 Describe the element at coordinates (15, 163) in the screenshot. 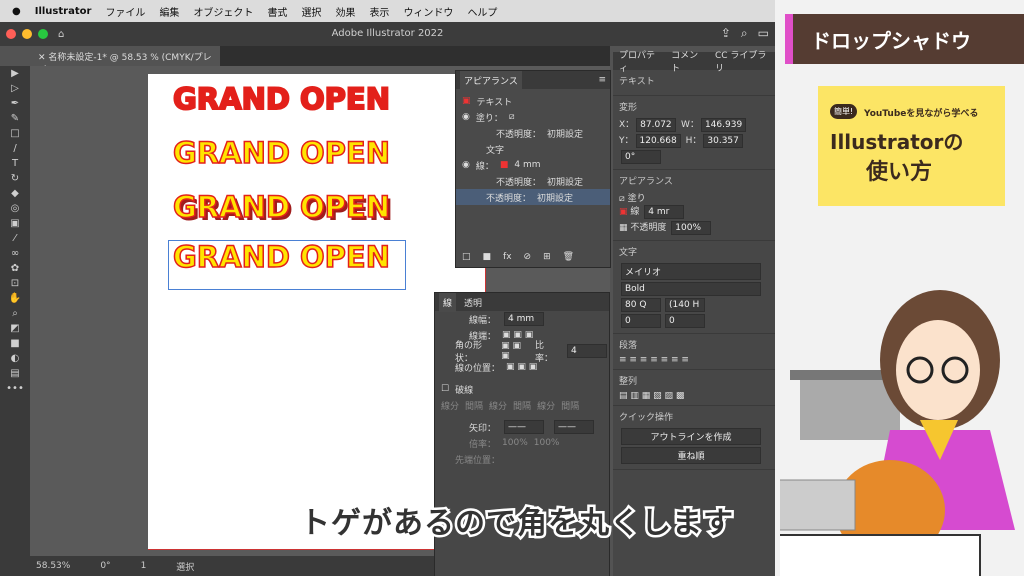

I see `type-tool-icon: T` at that location.